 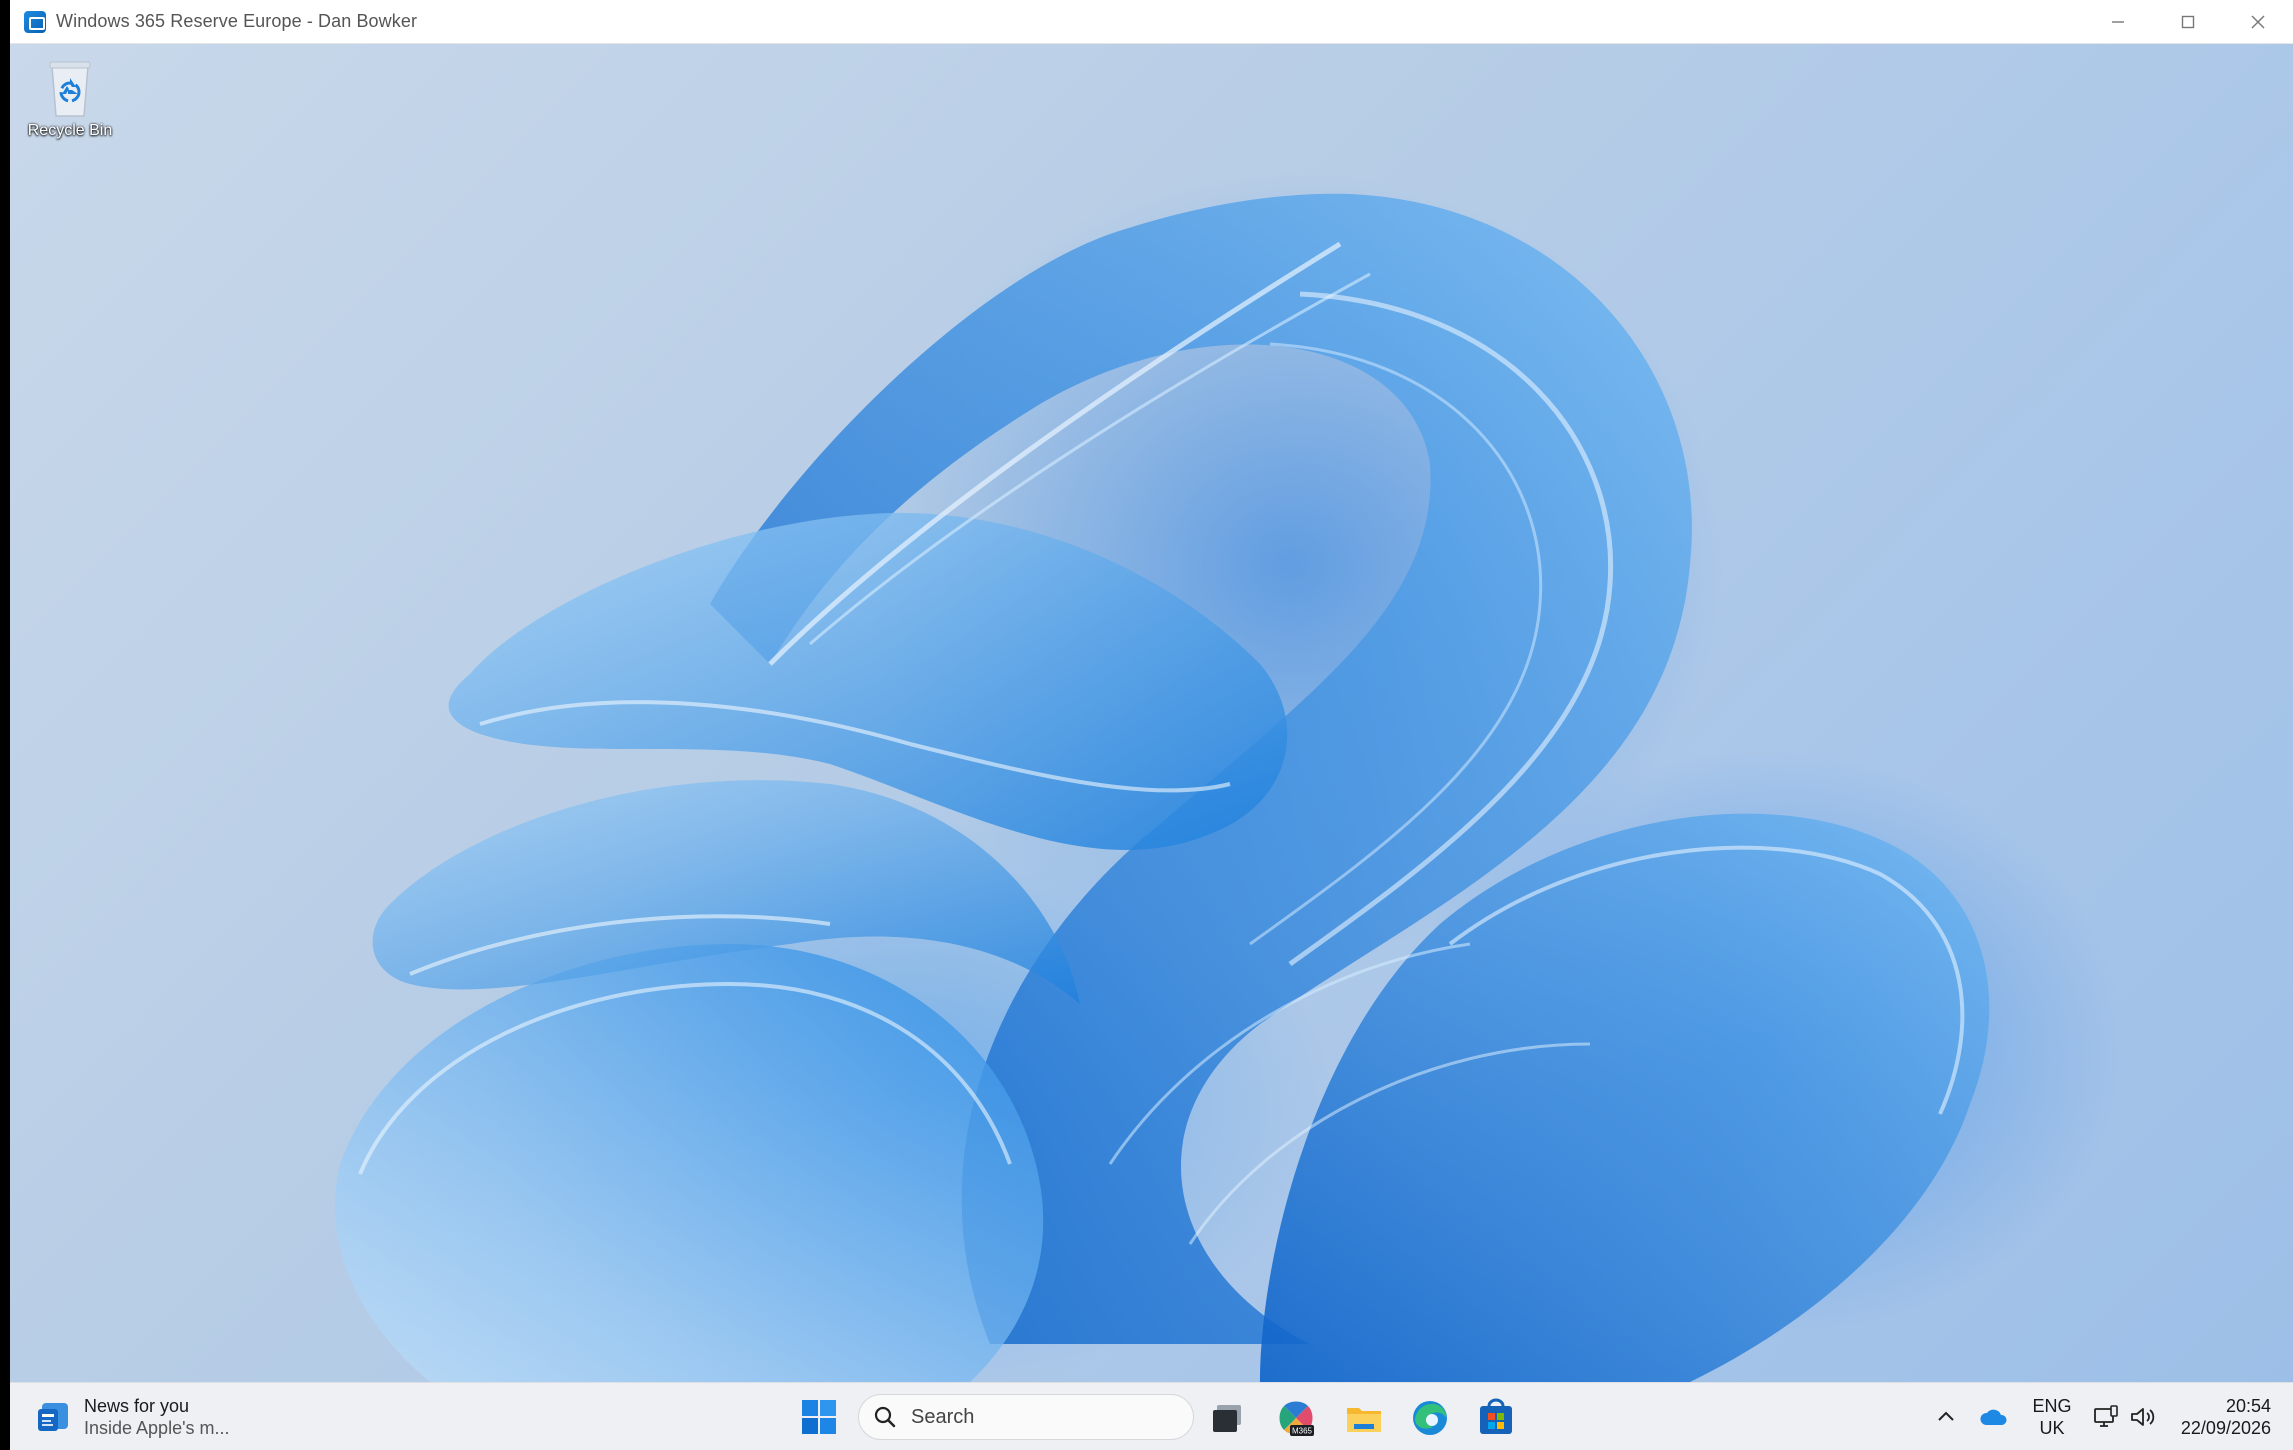 I want to click on news-icon, so click(x=53, y=1417).